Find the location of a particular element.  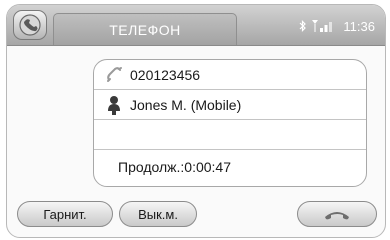

contact-person-icon is located at coordinates (114, 105).